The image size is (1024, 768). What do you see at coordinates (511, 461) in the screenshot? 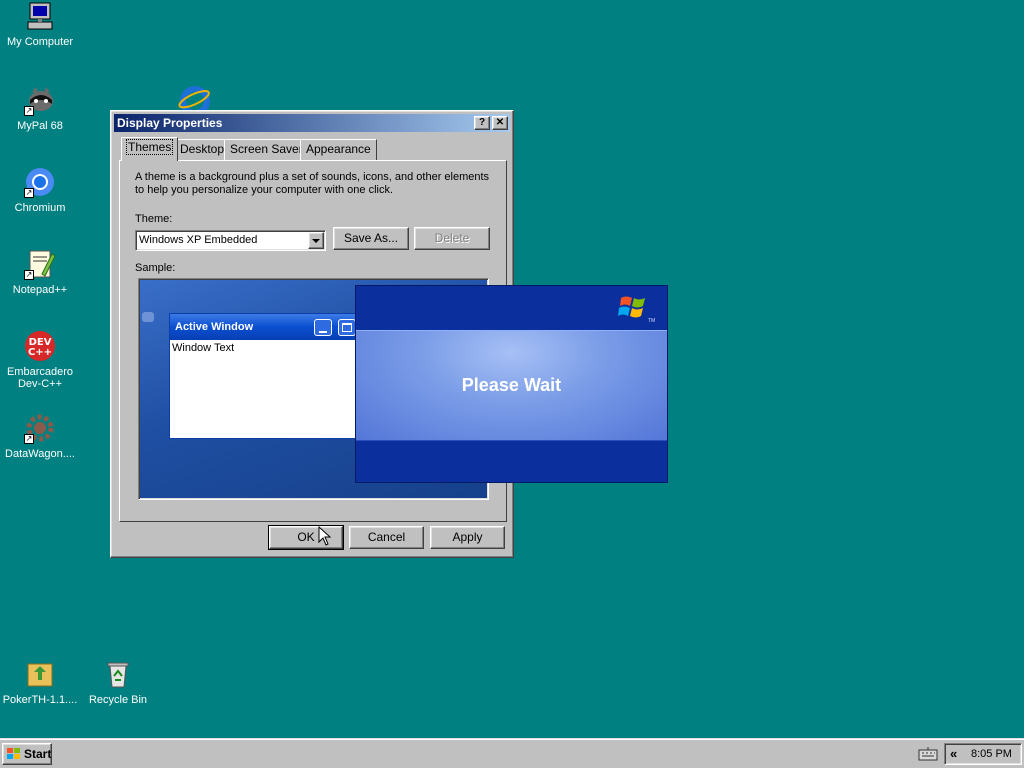
I see `splash-footer` at bounding box center [511, 461].